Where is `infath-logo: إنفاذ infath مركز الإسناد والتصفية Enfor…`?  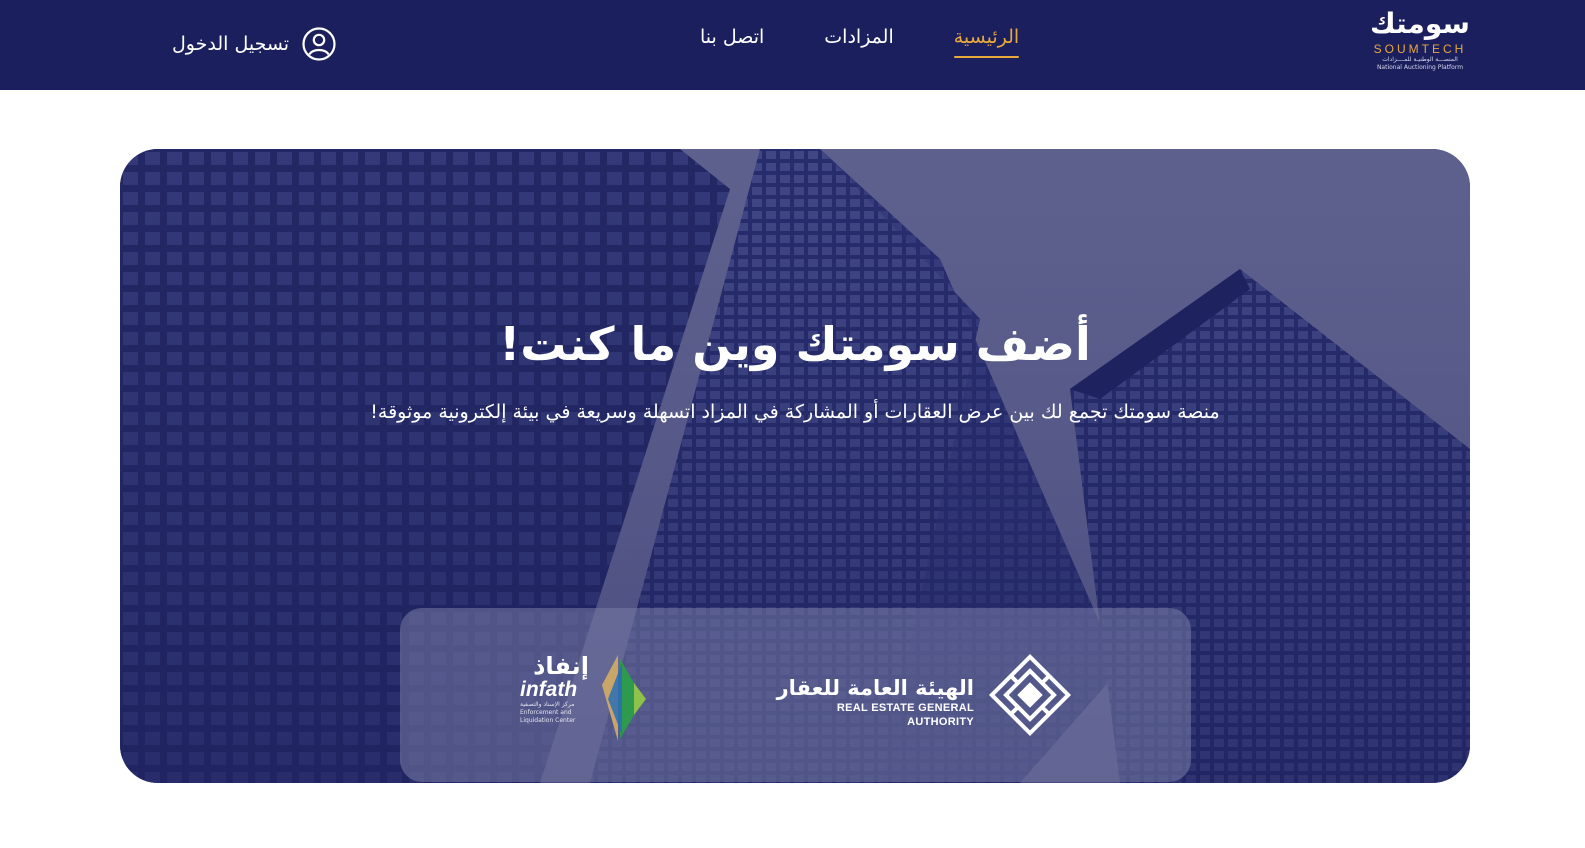
infath-logo: إنفاذ infath مركز الإسناد والتصفية Enfor… is located at coordinates (585, 699).